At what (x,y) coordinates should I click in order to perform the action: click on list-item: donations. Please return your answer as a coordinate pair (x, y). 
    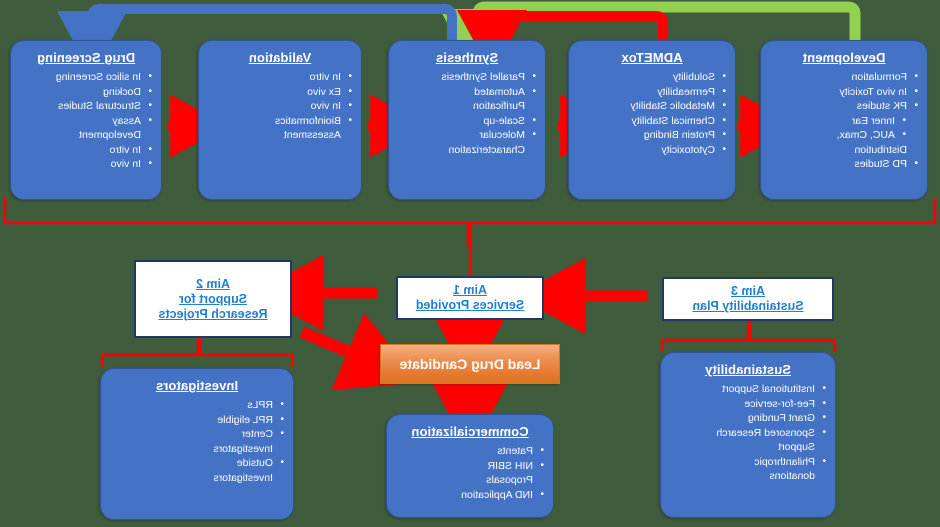
    Looking at the image, I should click on (792, 476).